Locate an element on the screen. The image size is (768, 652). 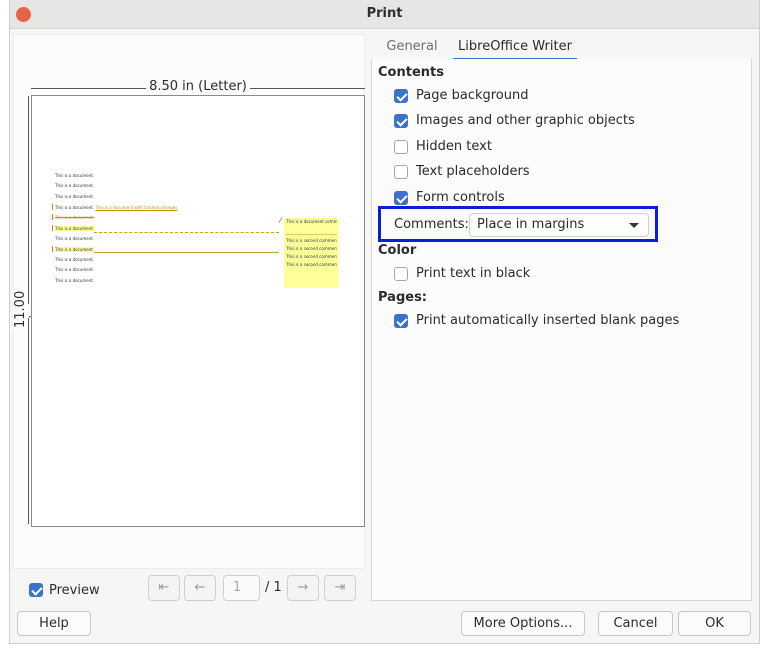
next-page-button: → is located at coordinates (303, 588).